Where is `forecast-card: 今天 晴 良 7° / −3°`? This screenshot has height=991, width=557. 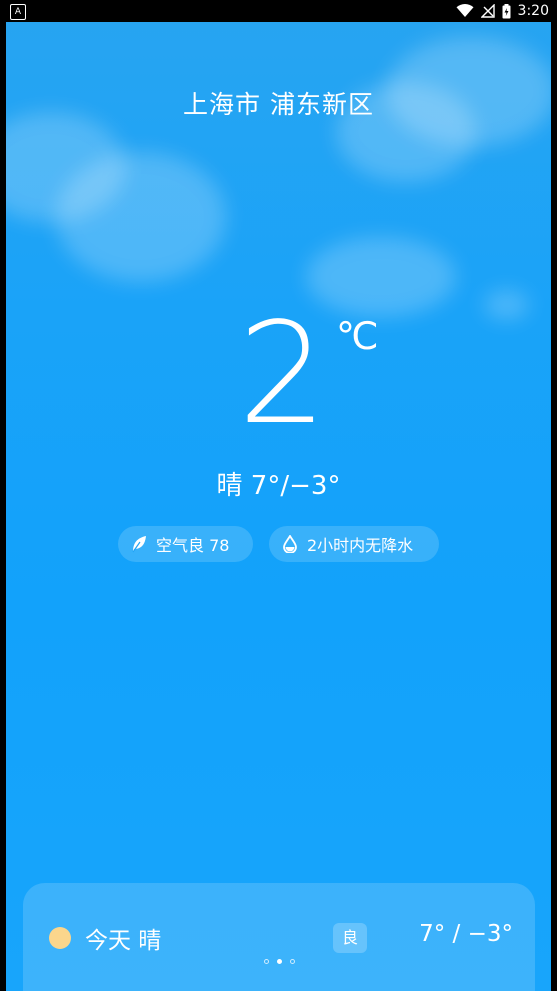 forecast-card: 今天 晴 良 7° / −3° is located at coordinates (279, 937).